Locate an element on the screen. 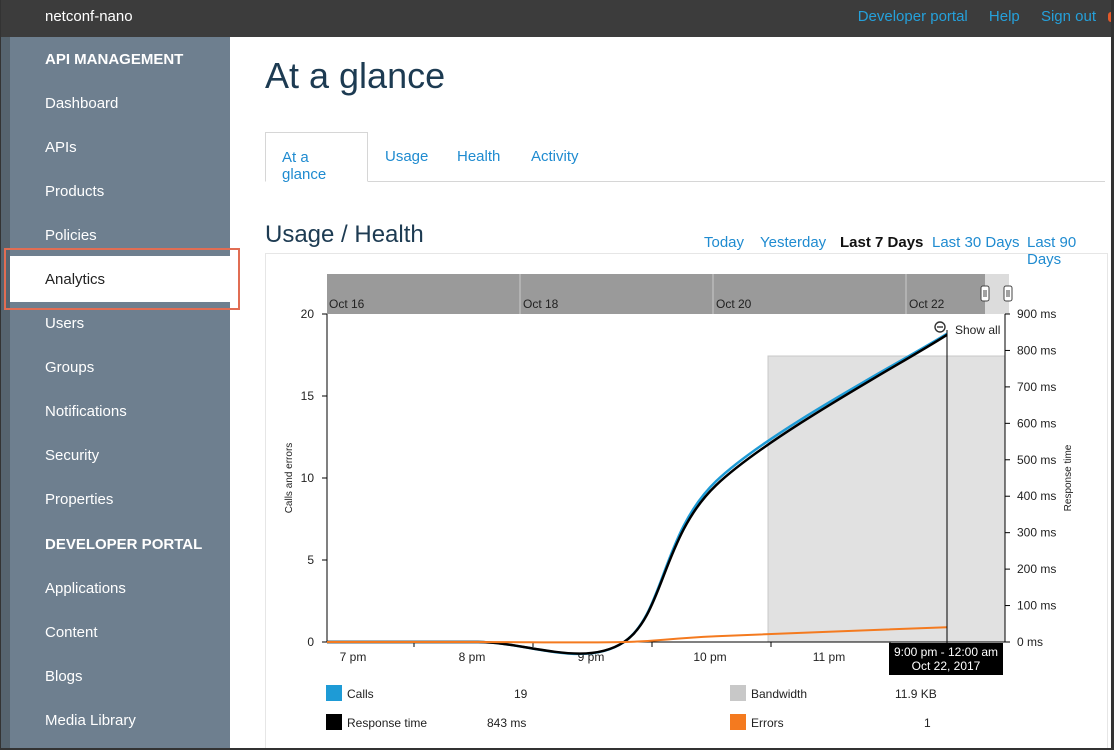  legend-value: 1 is located at coordinates (927, 723).